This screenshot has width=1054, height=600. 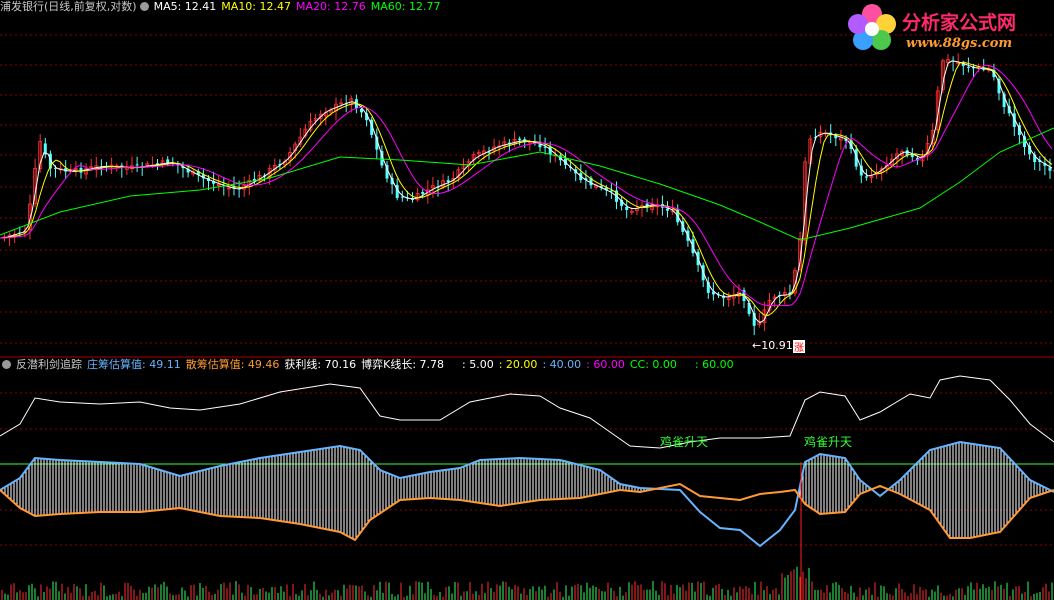 What do you see at coordinates (959, 43) in the screenshot?
I see `logo-url: www.88gs.com` at bounding box center [959, 43].